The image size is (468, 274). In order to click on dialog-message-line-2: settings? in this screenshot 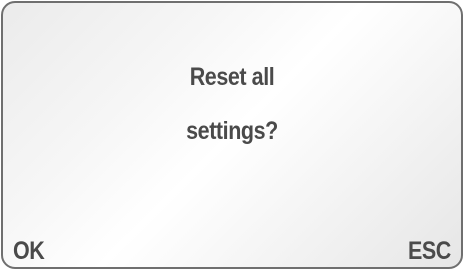, I will do `click(232, 131)`.